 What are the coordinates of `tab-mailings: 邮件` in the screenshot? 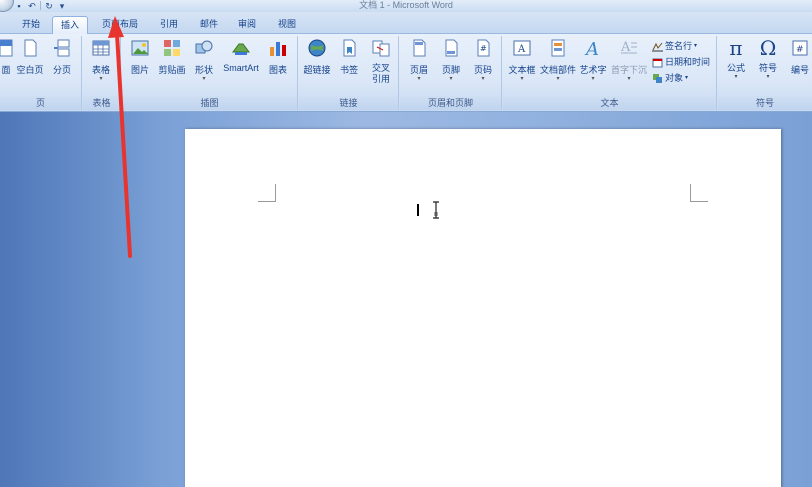 It's located at (209, 25).